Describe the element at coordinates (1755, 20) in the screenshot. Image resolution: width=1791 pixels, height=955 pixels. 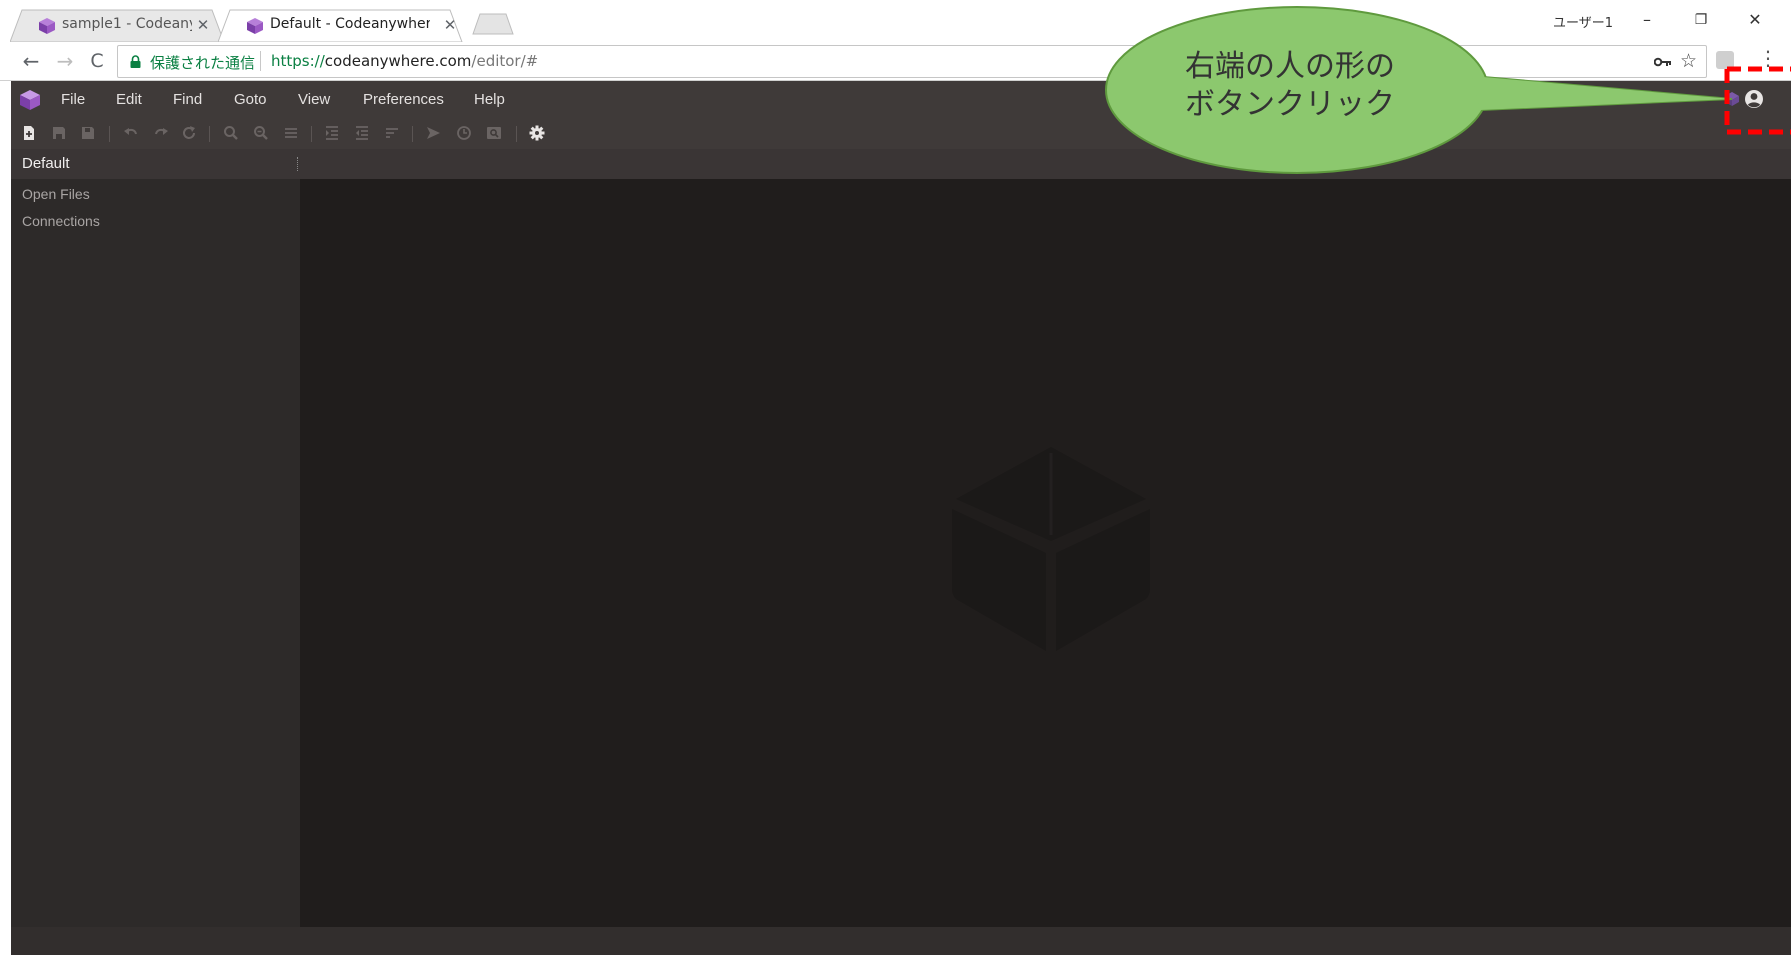
I see `close-window-button: ✕` at that location.